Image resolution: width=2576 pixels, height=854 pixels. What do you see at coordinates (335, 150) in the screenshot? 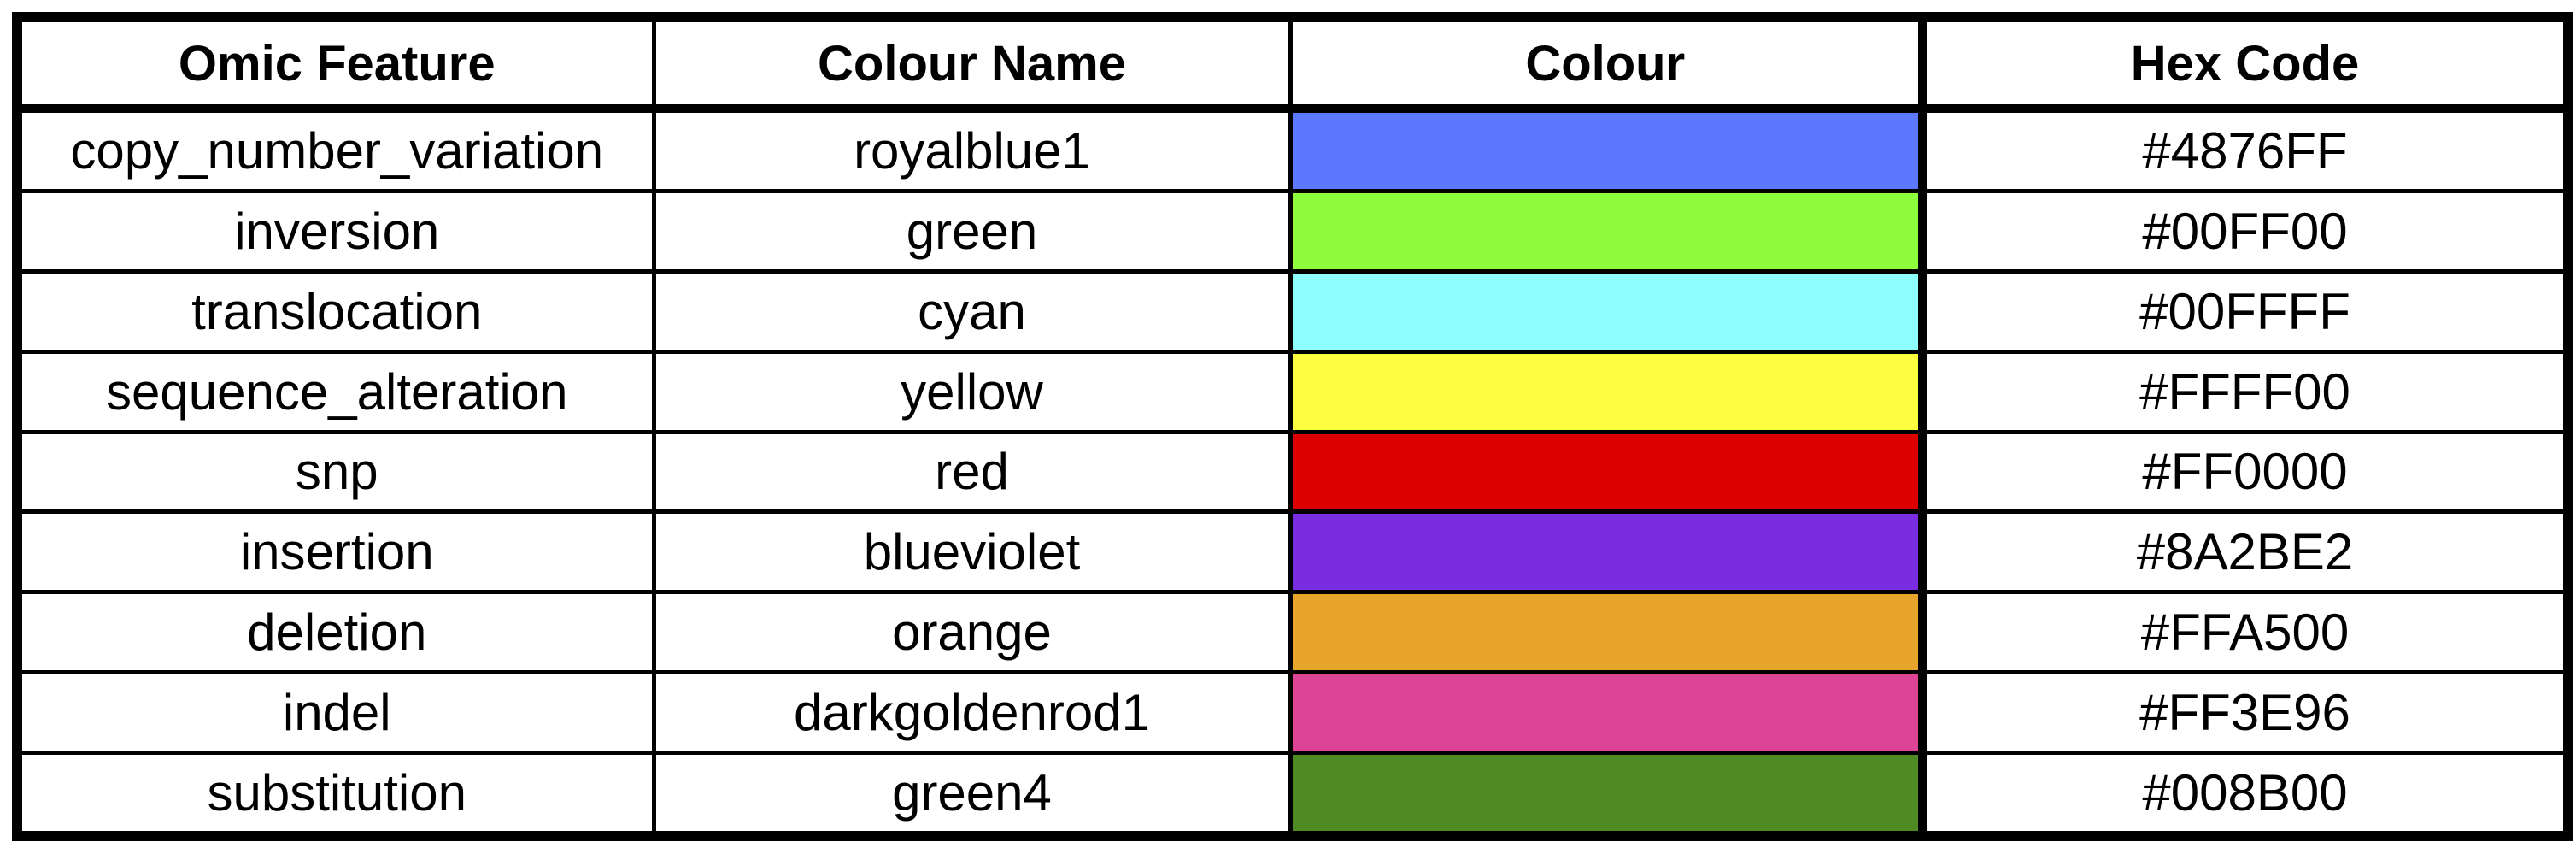
I see `omic-feature-cell: copy_number_variation` at bounding box center [335, 150].